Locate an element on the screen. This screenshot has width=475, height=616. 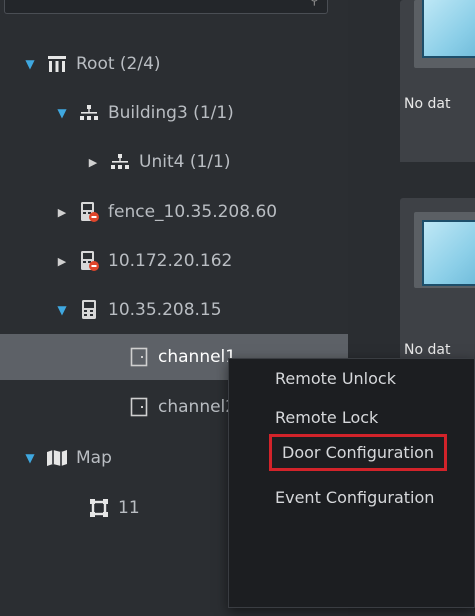
tree-node-label: Root (2/4) is located at coordinates (118, 64).